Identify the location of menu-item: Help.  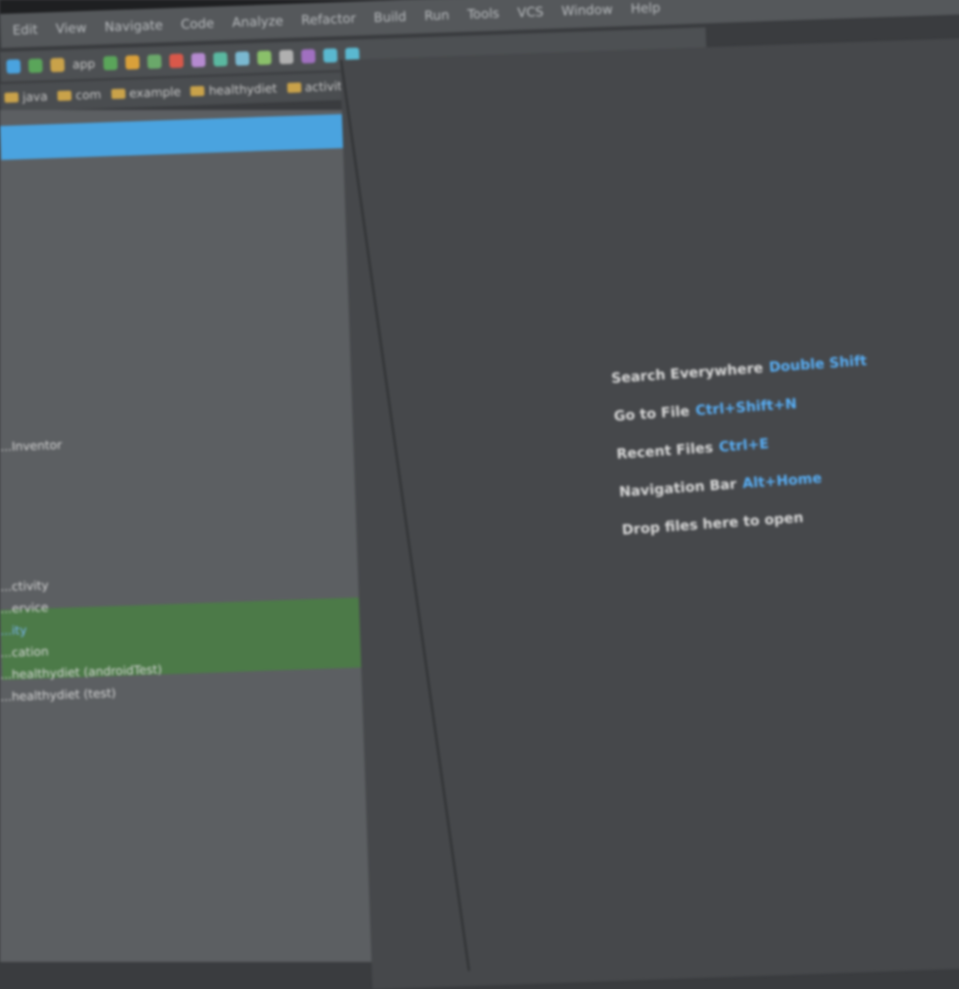
(645, 8).